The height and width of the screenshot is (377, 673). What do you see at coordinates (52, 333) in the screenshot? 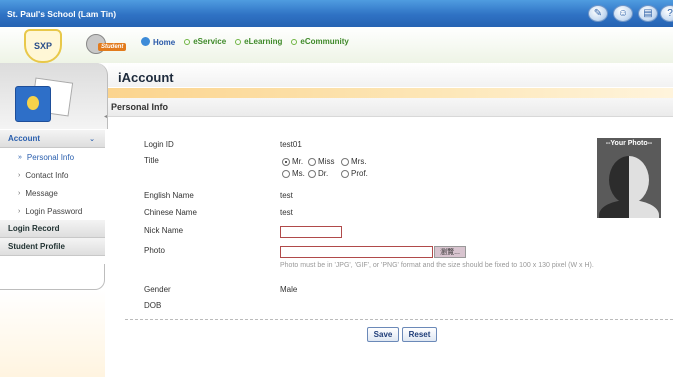
I see `sidebar-fade` at bounding box center [52, 333].